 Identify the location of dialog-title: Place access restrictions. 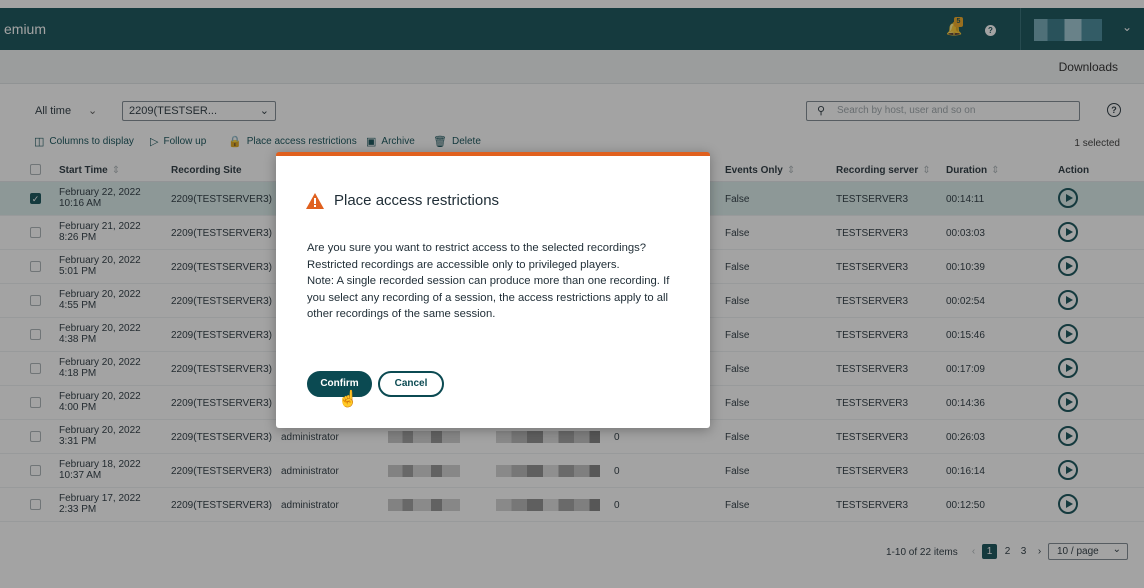
(417, 200).